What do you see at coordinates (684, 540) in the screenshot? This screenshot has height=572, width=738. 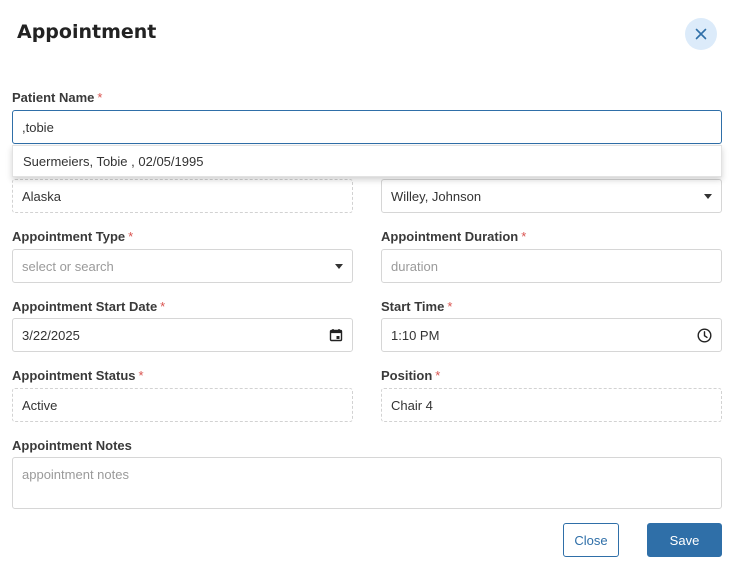 I see `save-button: Save` at bounding box center [684, 540].